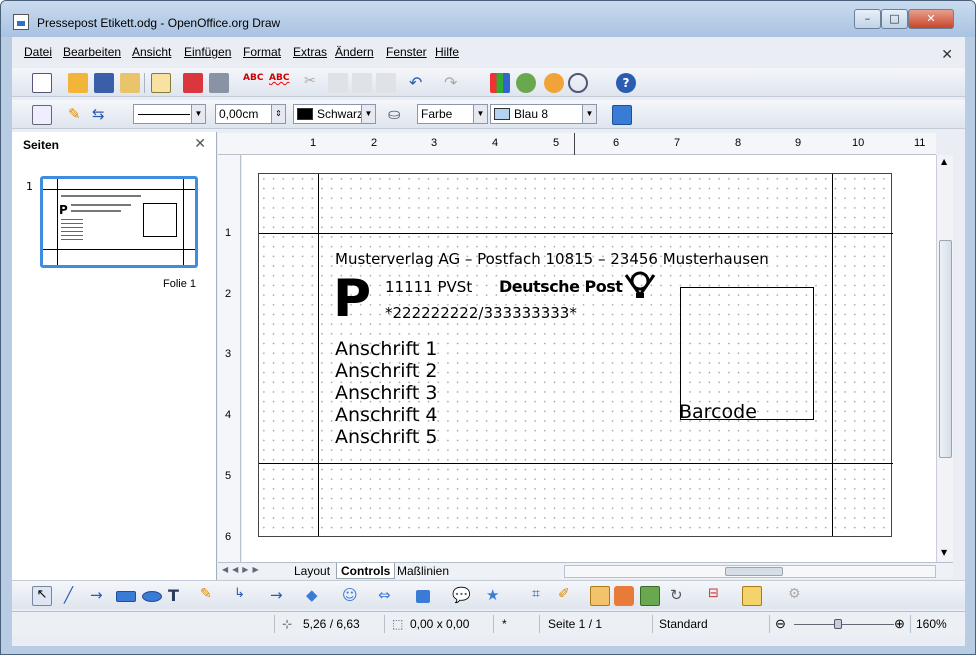  What do you see at coordinates (352, 596) in the screenshot?
I see `symbol-shapes-icon: ☺` at bounding box center [352, 596].